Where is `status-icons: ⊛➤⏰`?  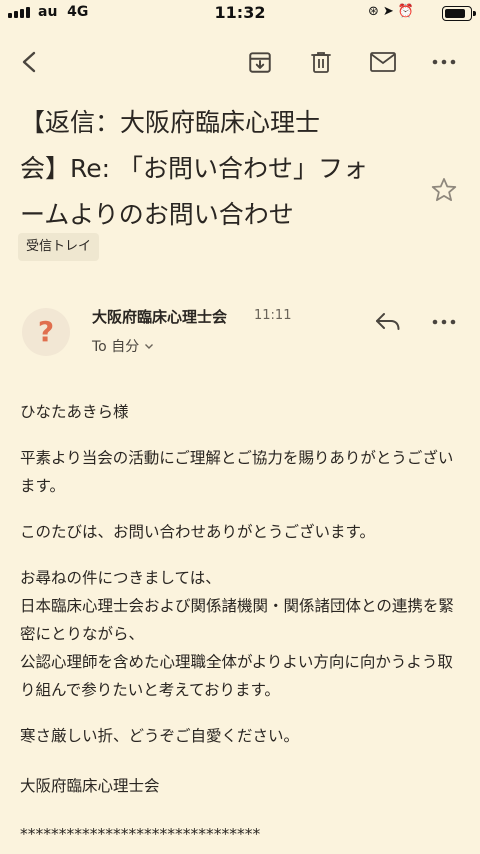 status-icons: ⊛➤⏰ is located at coordinates (393, 11).